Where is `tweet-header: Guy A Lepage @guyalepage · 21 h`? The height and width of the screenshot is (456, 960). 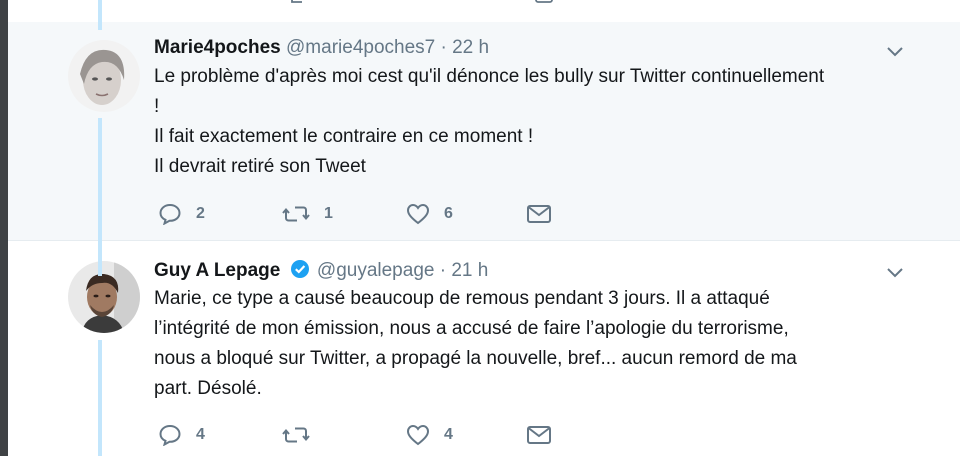 tweet-header: Guy A Lepage @guyalepage · 21 h is located at coordinates (321, 271).